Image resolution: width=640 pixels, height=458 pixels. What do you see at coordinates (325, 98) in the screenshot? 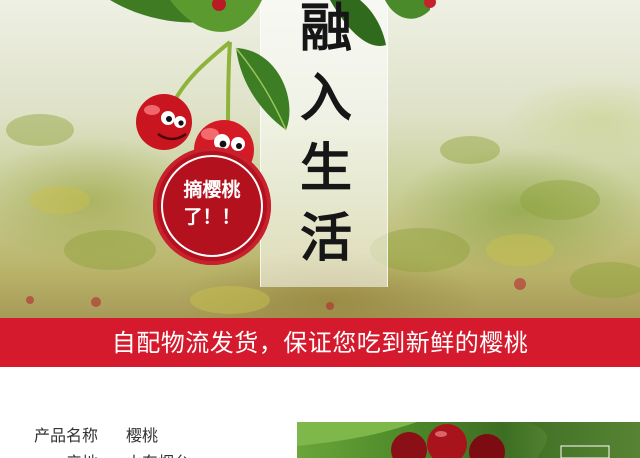
I see `slogan-char: 入` at bounding box center [325, 98].